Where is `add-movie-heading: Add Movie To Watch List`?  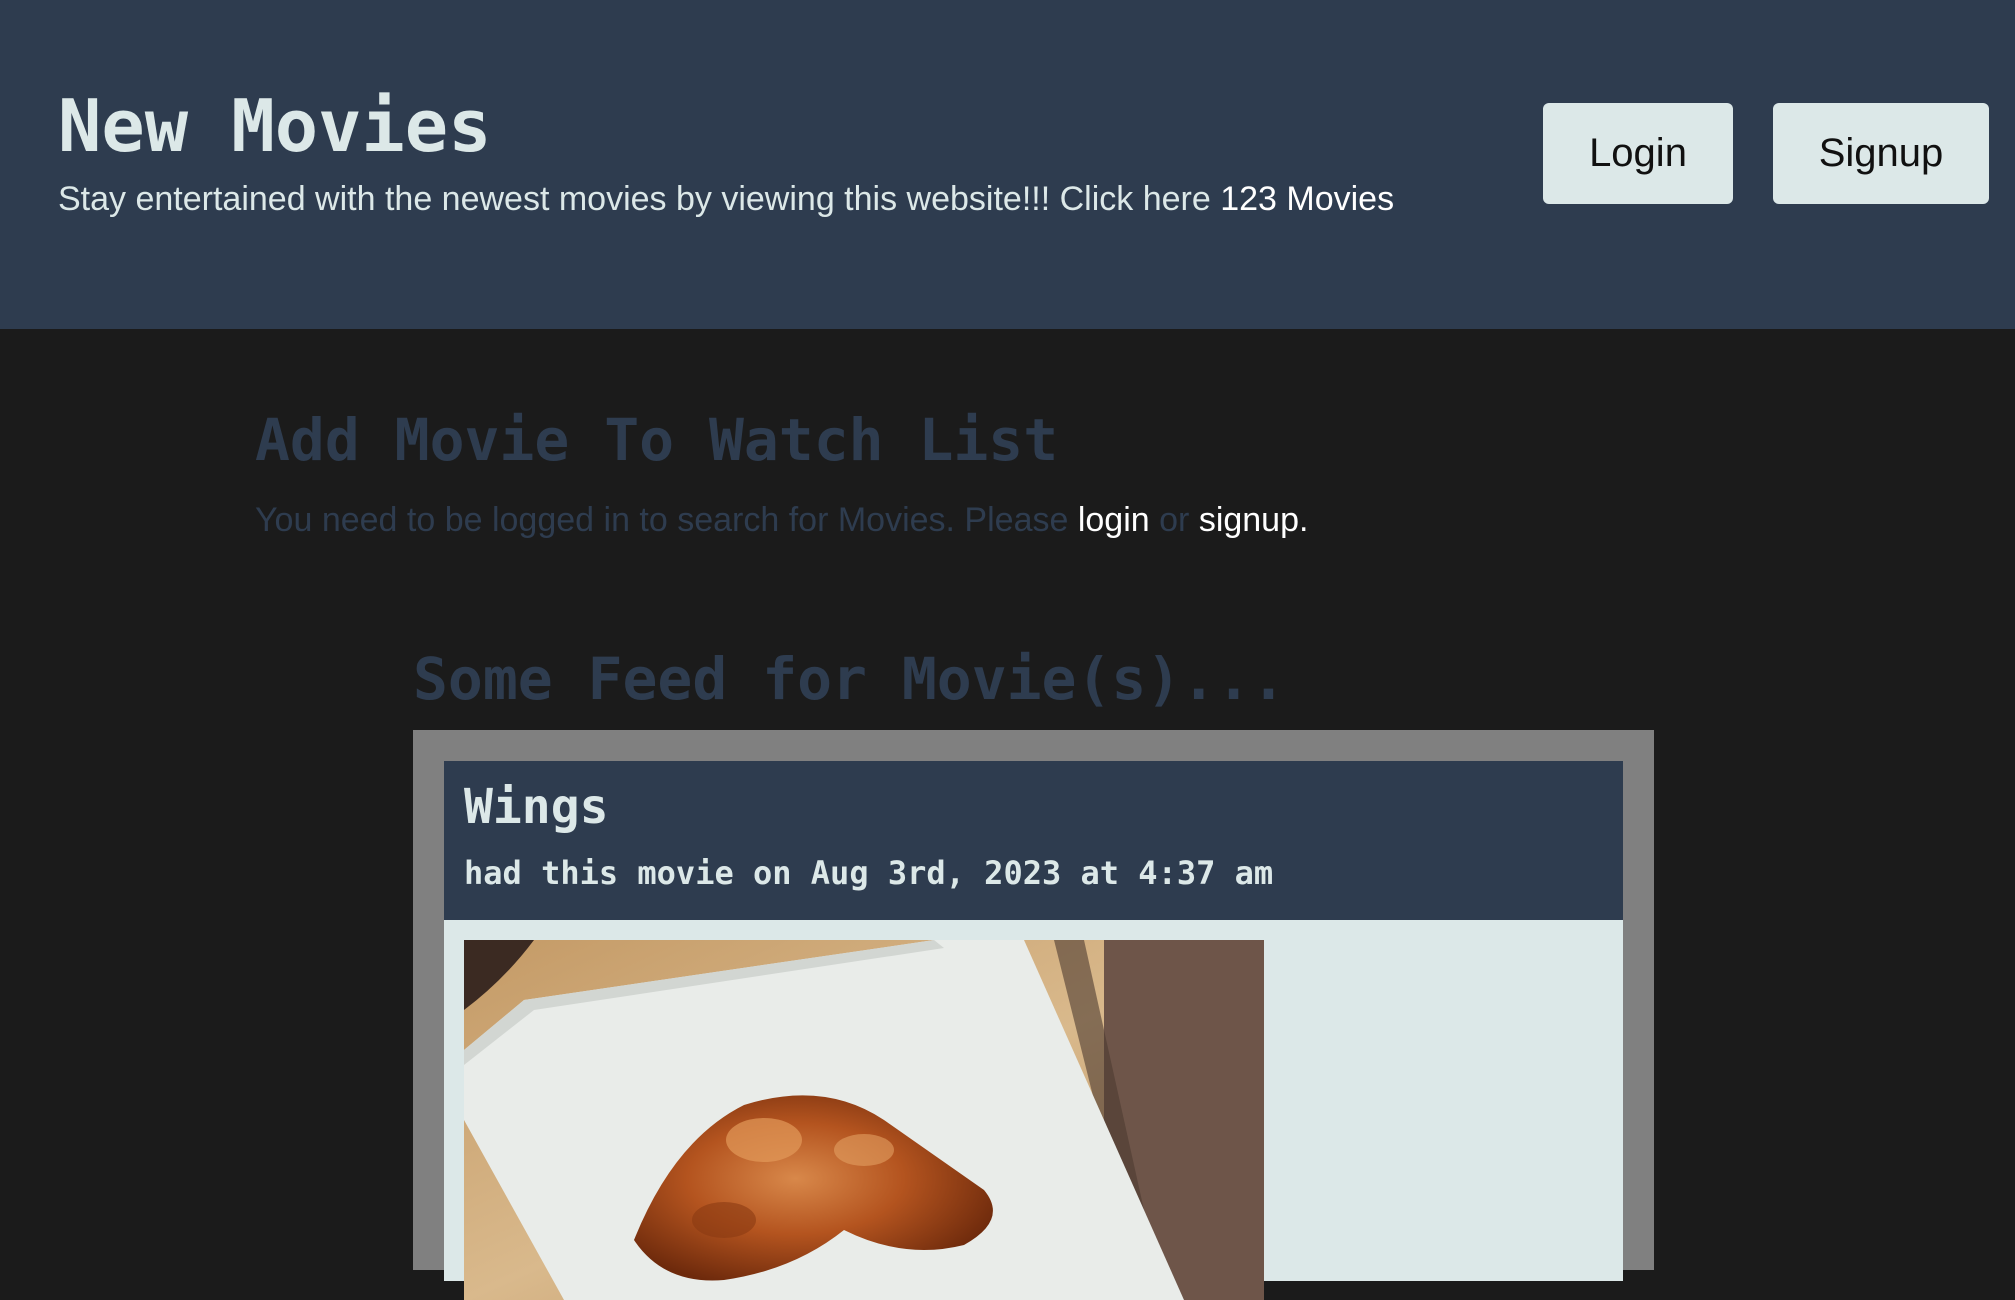
add-movie-heading: Add Movie To Watch List is located at coordinates (657, 440).